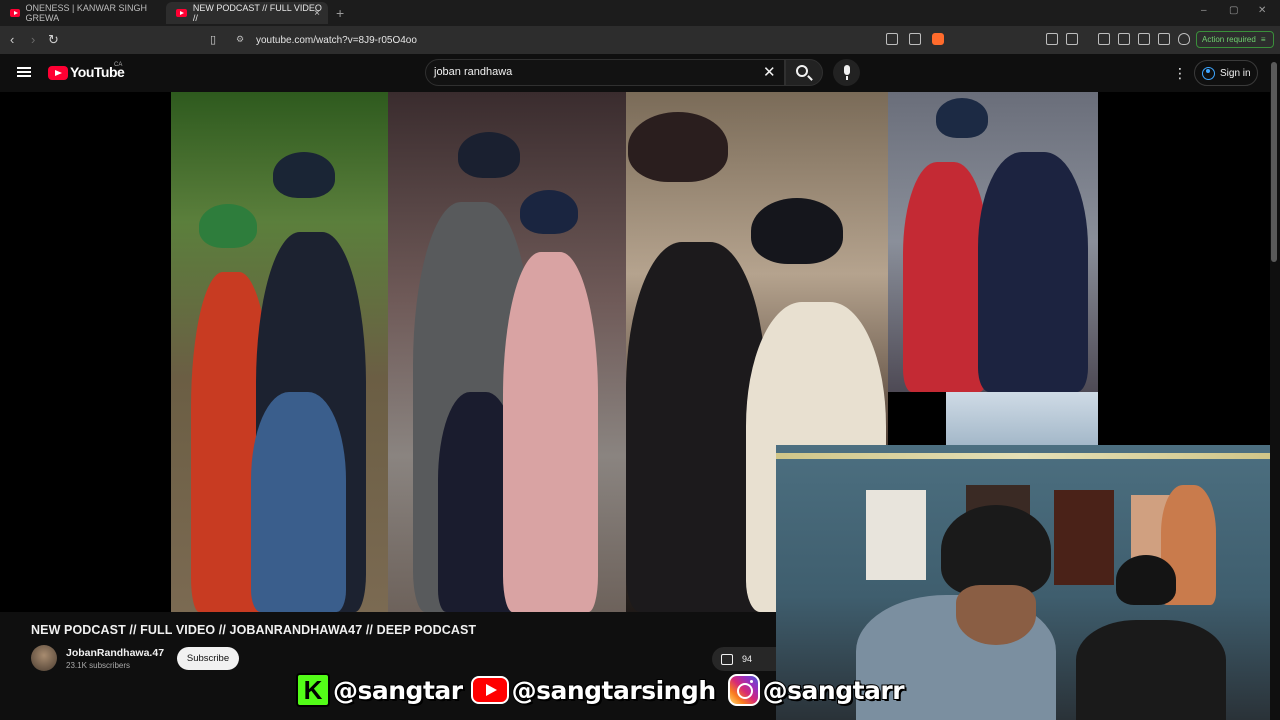 This screenshot has height=720, width=1280. I want to click on video-photo-collage-top-right, so click(993, 242).